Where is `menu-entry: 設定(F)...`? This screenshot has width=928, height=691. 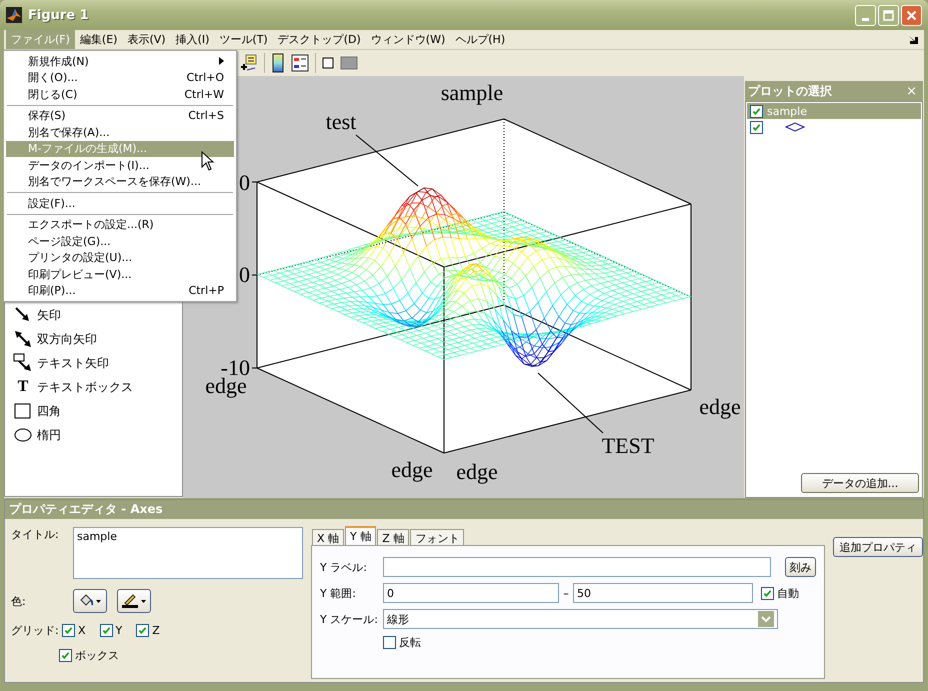
menu-entry: 設定(F)... is located at coordinates (120, 203).